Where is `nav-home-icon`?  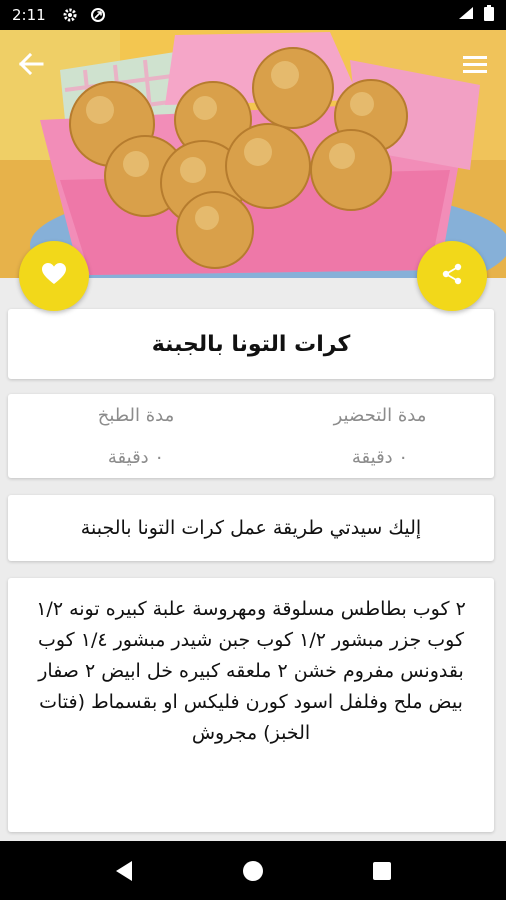
nav-home-icon is located at coordinates (253, 871).